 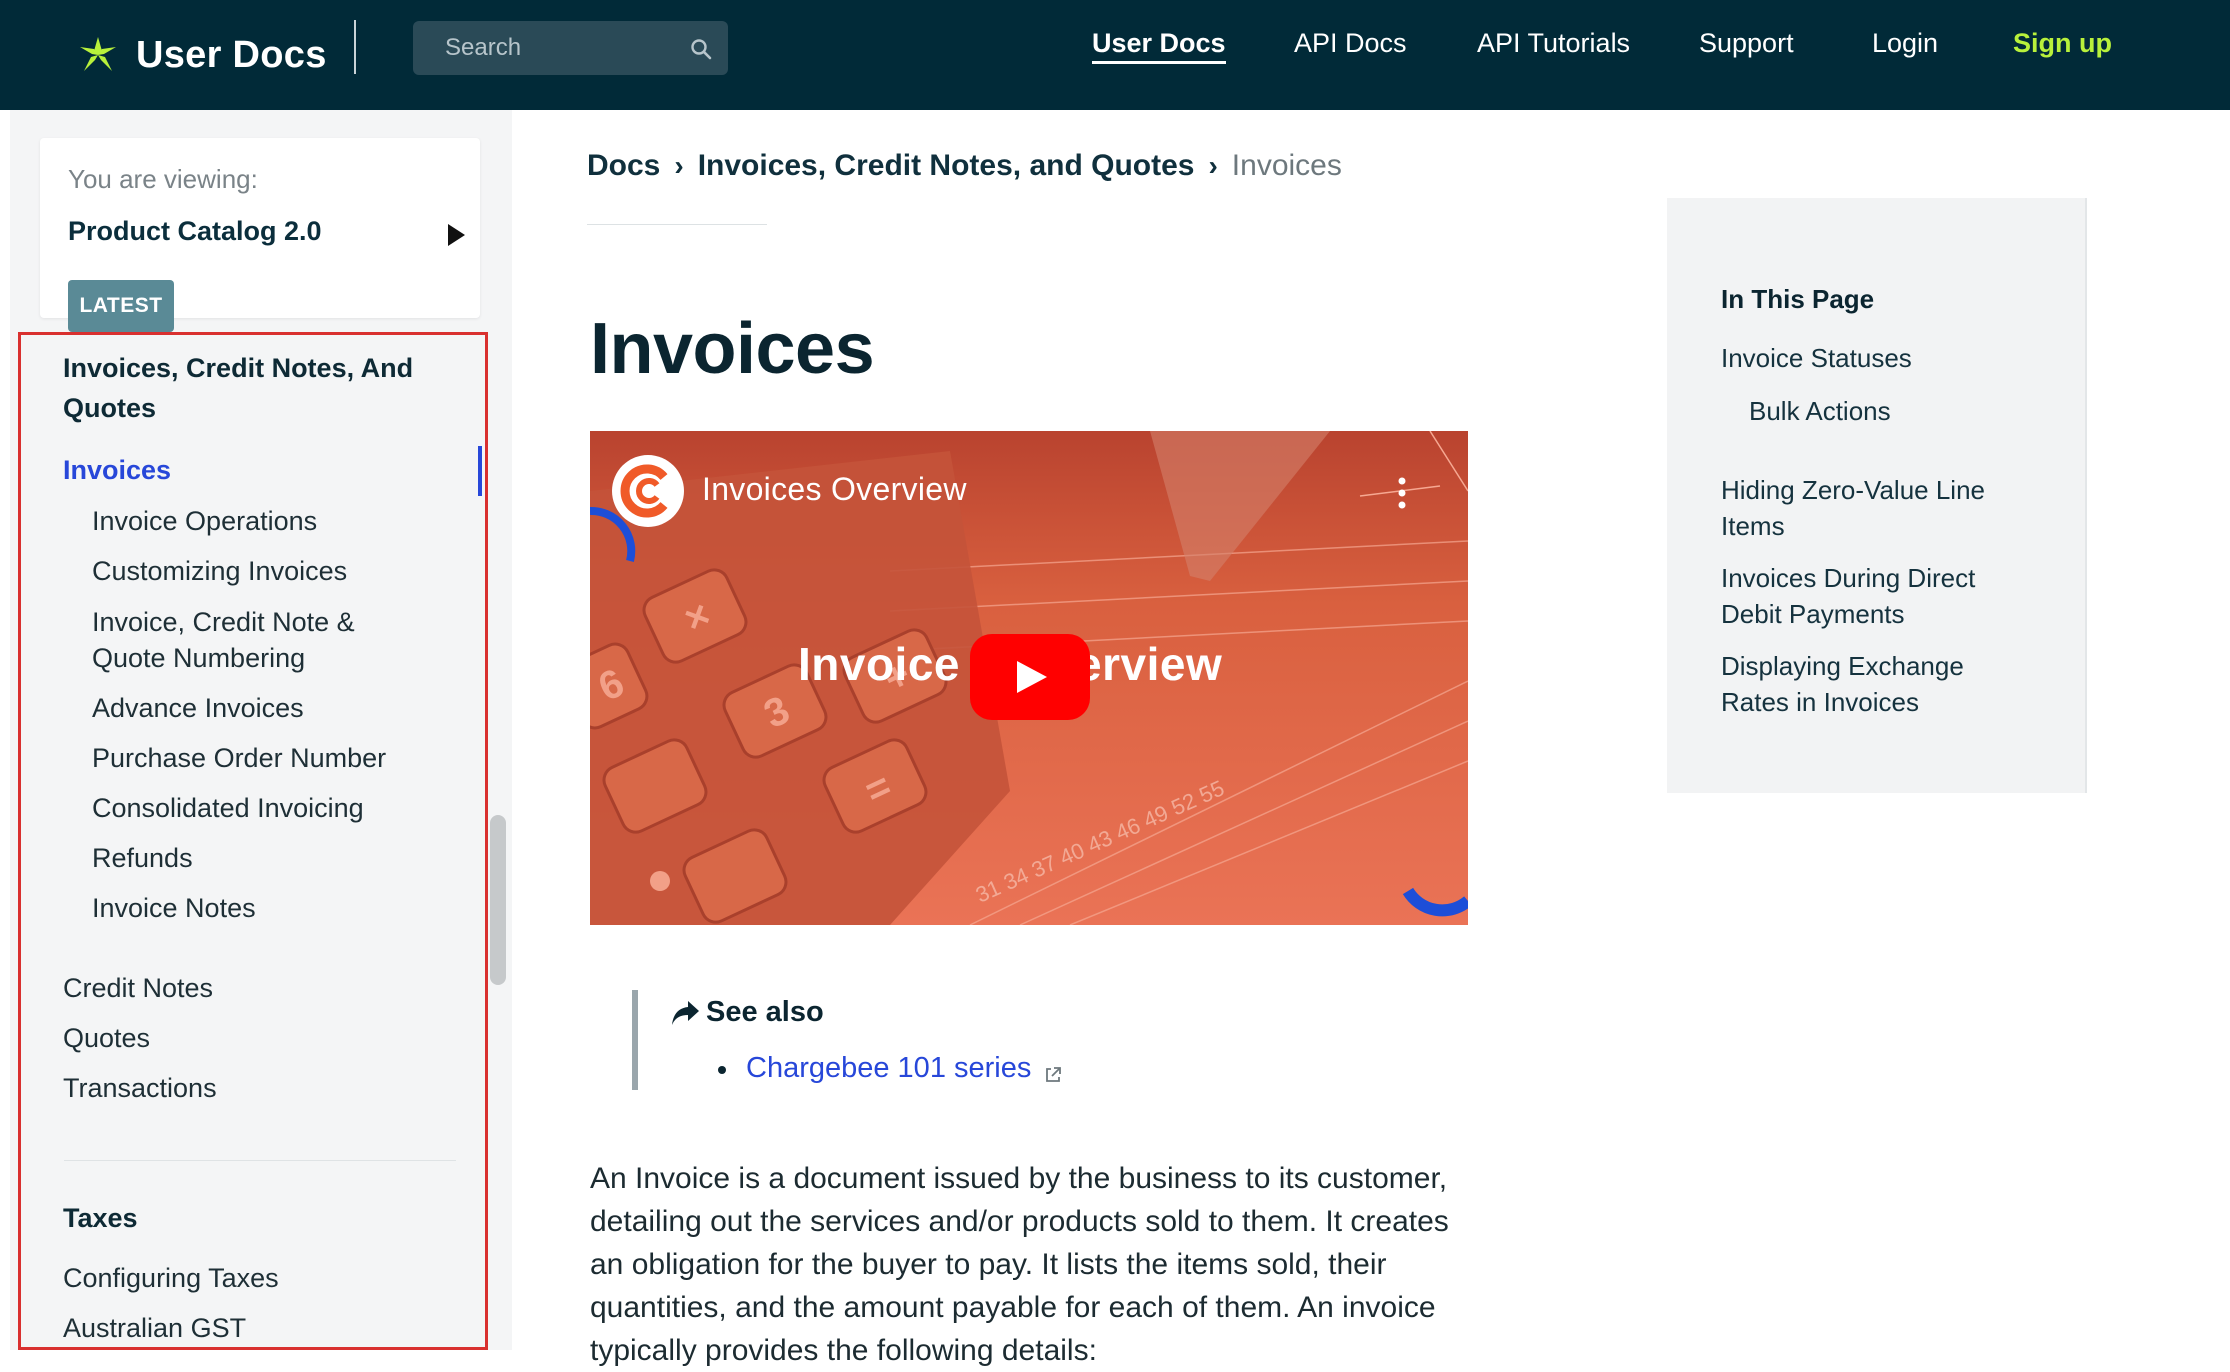 I want to click on sidebar-item-transactions: Transactions, so click(x=140, y=1088).